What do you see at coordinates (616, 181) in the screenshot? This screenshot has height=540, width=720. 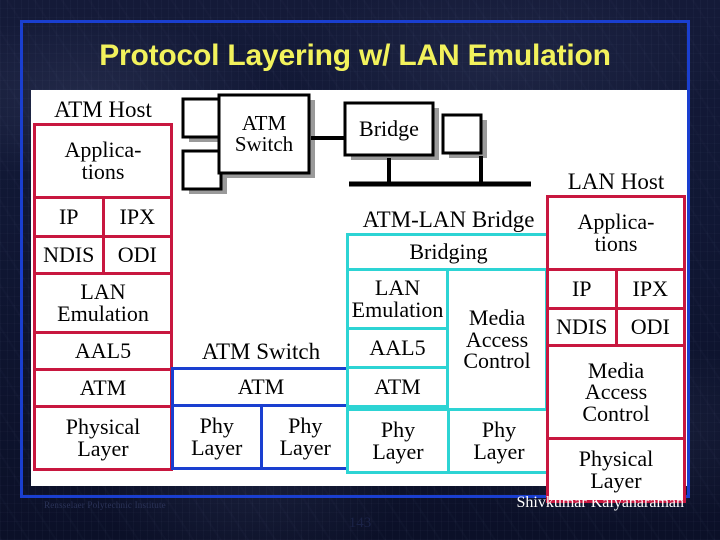 I see `stack-title-lan-host: LAN Host` at bounding box center [616, 181].